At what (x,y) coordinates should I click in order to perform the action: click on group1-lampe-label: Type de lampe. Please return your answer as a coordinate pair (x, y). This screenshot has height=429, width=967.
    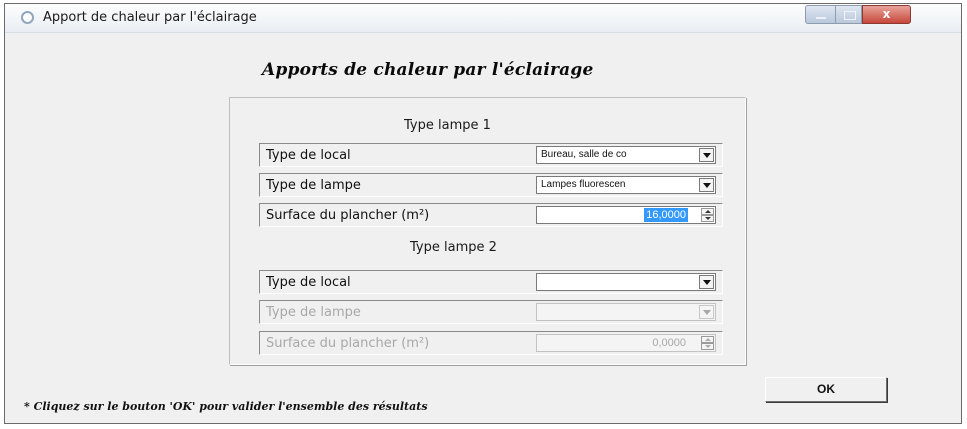
    Looking at the image, I should click on (313, 185).